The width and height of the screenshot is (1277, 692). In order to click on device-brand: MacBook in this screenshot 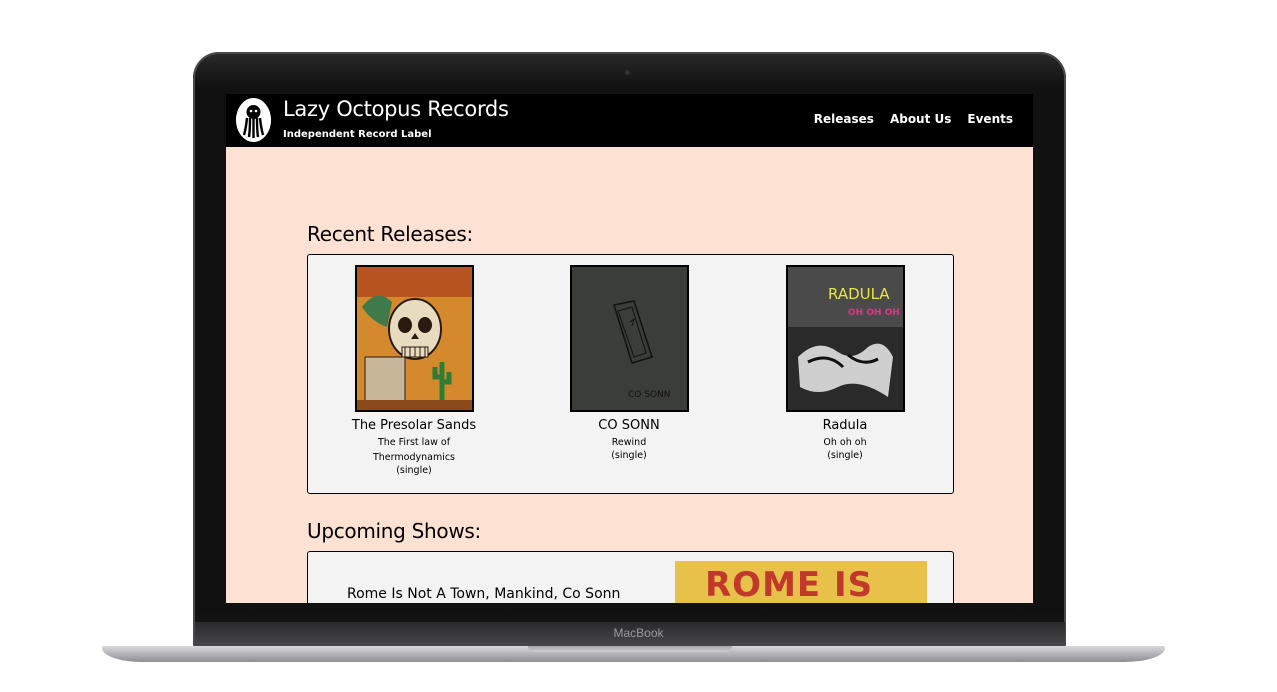, I will do `click(638, 633)`.